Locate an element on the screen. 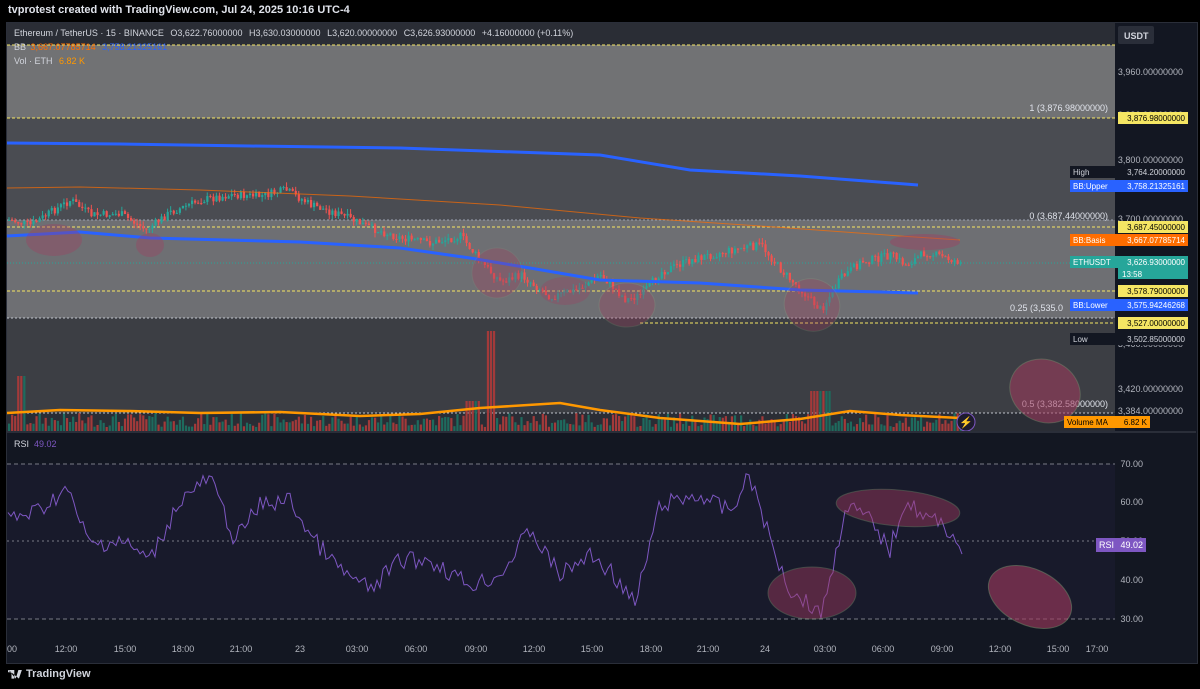  legend-volume: Vol · ETH 6.82 K is located at coordinates (51, 61).